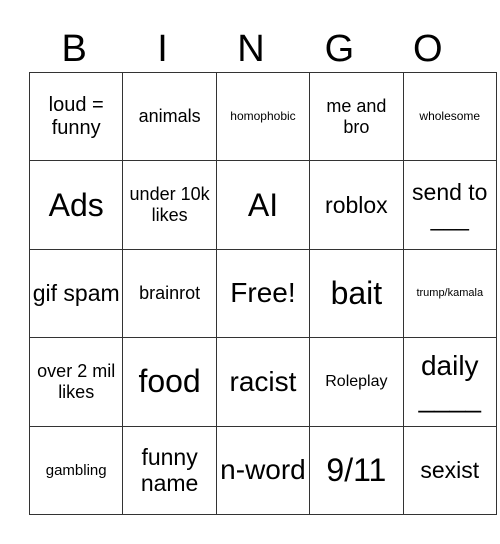 The width and height of the screenshot is (500, 544). I want to click on free-space-cell: Free!, so click(263, 293).